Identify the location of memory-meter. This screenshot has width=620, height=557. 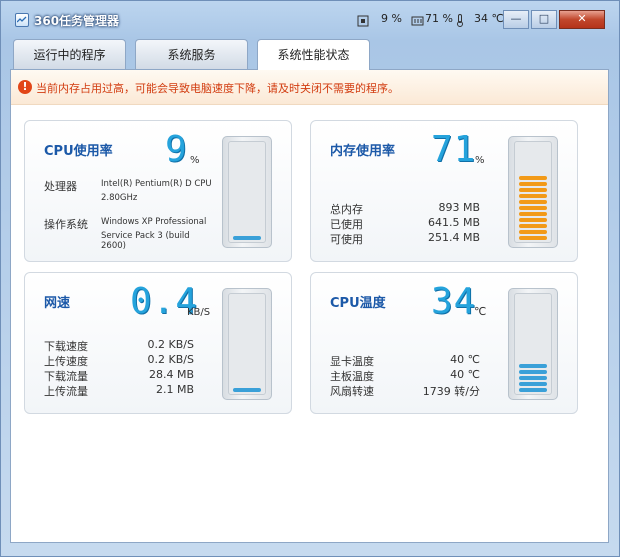
(533, 192).